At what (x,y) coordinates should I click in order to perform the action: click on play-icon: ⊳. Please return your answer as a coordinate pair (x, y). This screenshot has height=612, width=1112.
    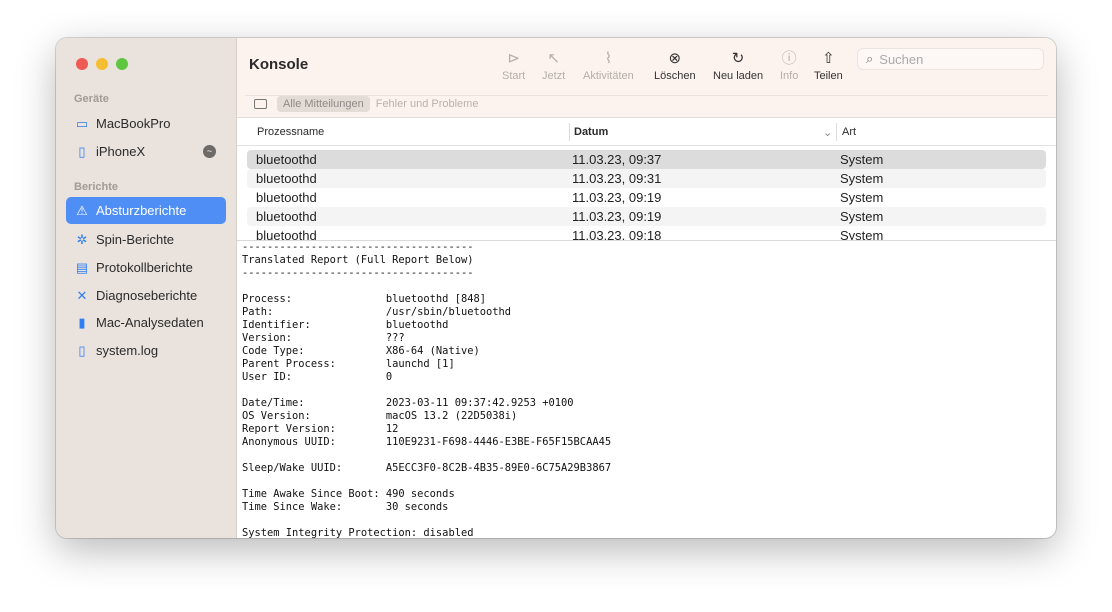
    Looking at the image, I should click on (513, 58).